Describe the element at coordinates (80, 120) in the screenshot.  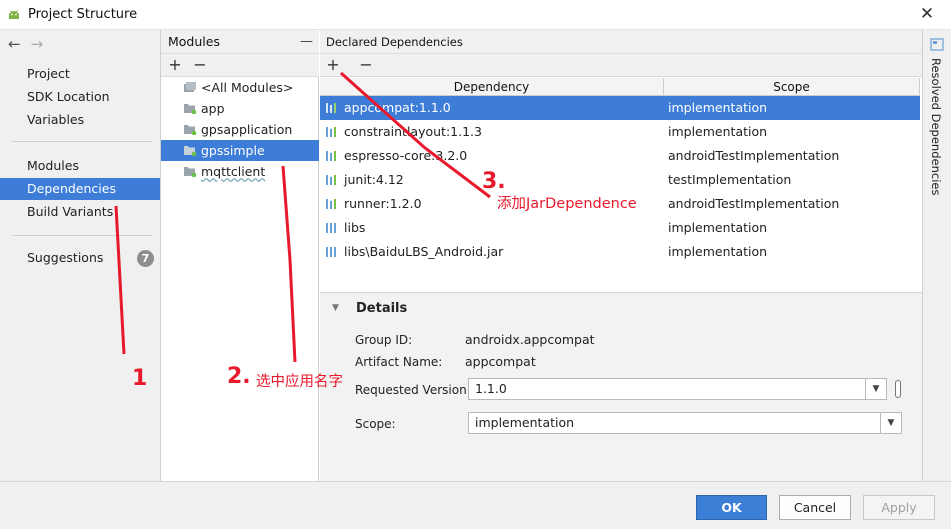
I see `sidebar-item-variables: Variables` at that location.